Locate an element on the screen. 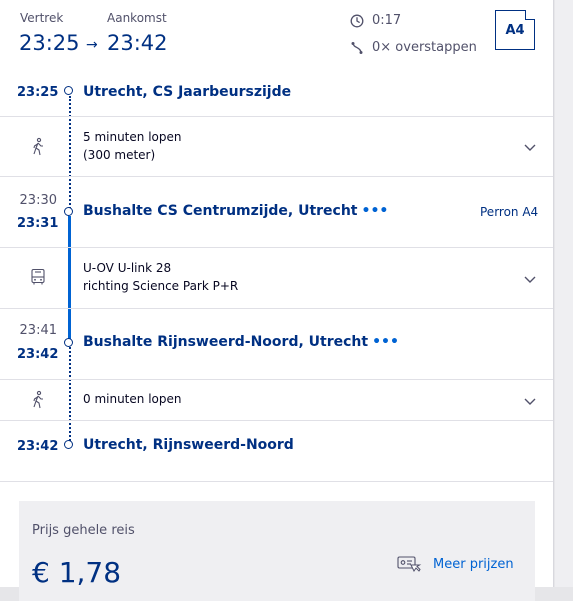  more-prices-link: Meer prijzen is located at coordinates (455, 564).